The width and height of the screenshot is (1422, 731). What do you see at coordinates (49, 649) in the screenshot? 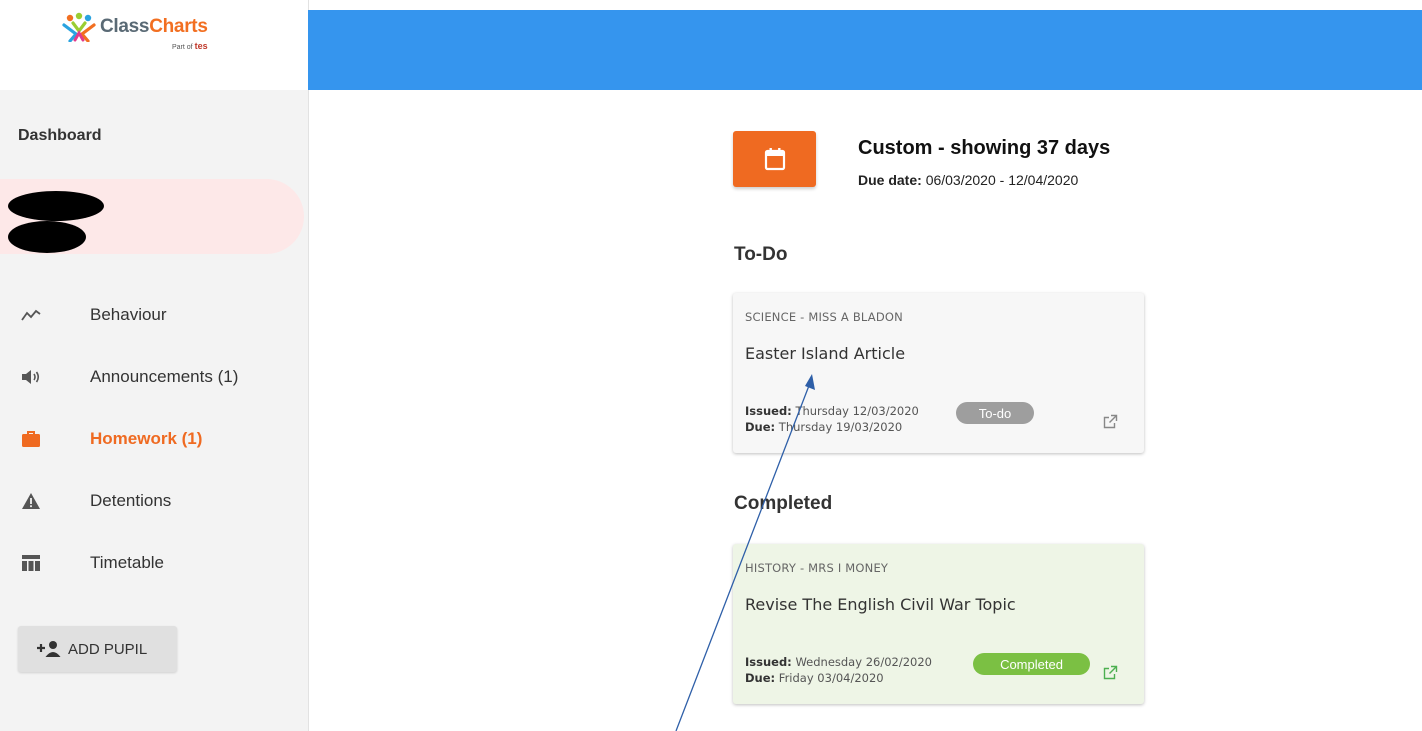
I see `add-person-icon` at bounding box center [49, 649].